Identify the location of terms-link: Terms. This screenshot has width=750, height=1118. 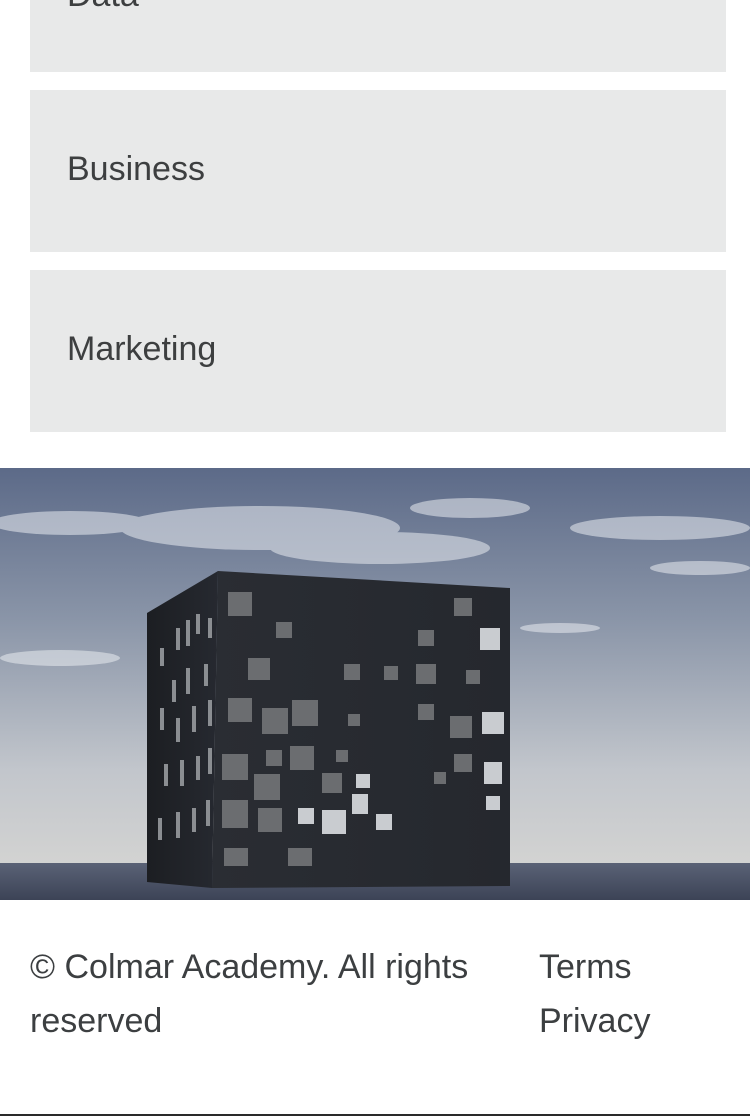
(594, 967).